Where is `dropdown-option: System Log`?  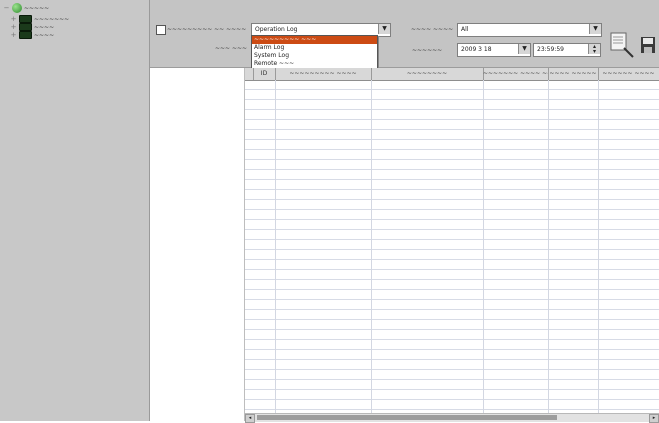 dropdown-option: System Log is located at coordinates (314, 56).